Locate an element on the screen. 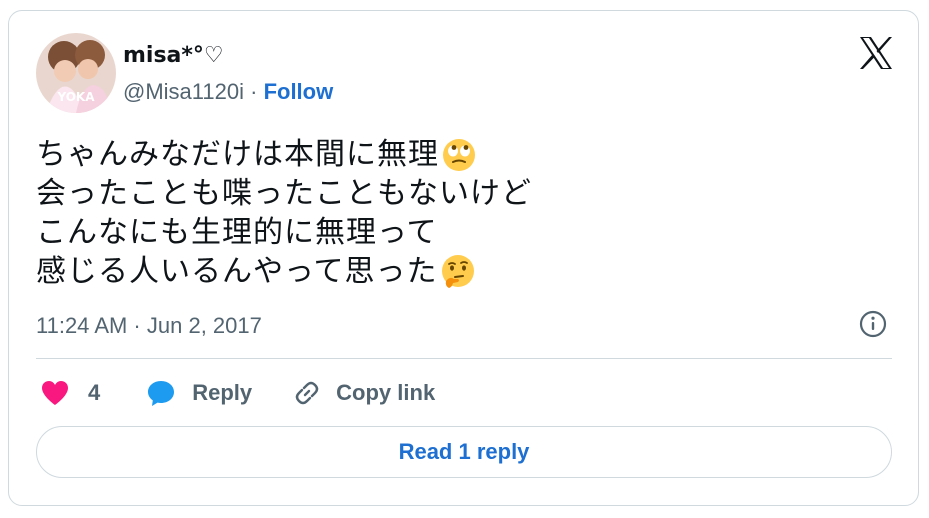 This screenshot has width=929, height=518. avatar: YOKA is located at coordinates (76, 73).